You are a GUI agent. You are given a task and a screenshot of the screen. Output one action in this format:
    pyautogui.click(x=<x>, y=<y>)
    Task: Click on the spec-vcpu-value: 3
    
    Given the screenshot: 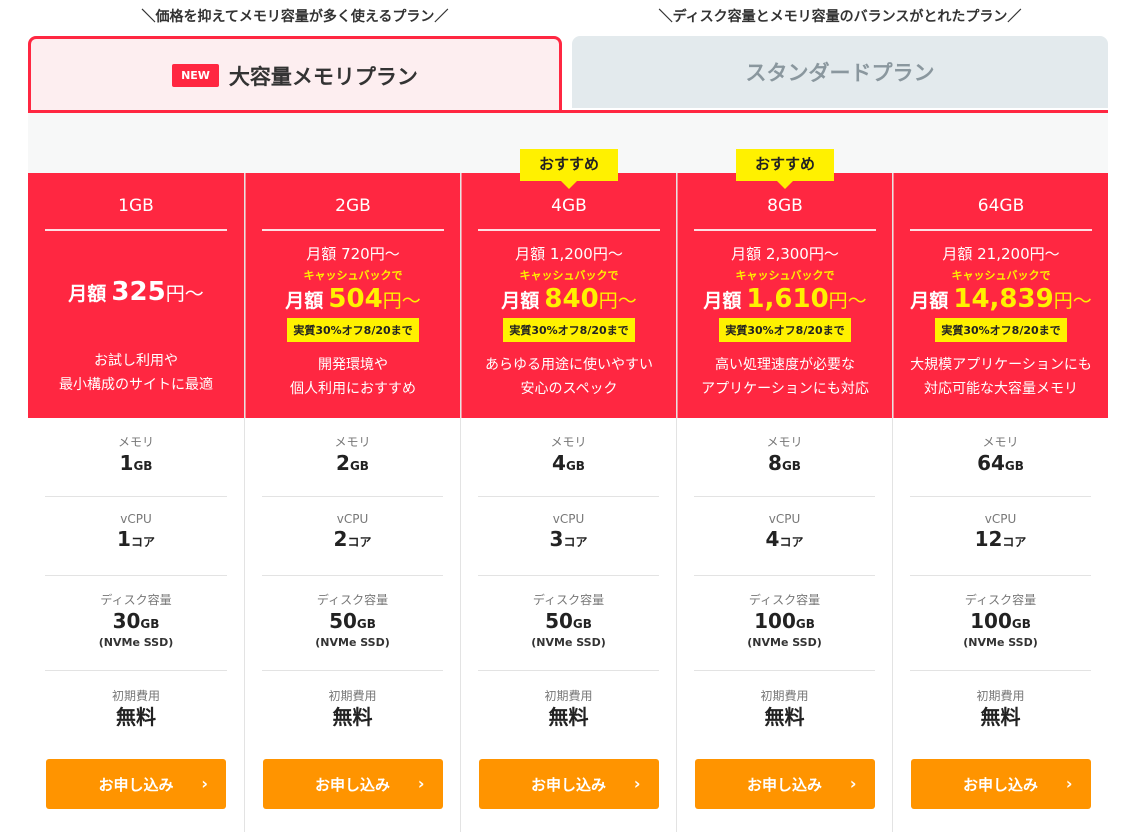 What is the action you would take?
    pyautogui.click(x=556, y=539)
    